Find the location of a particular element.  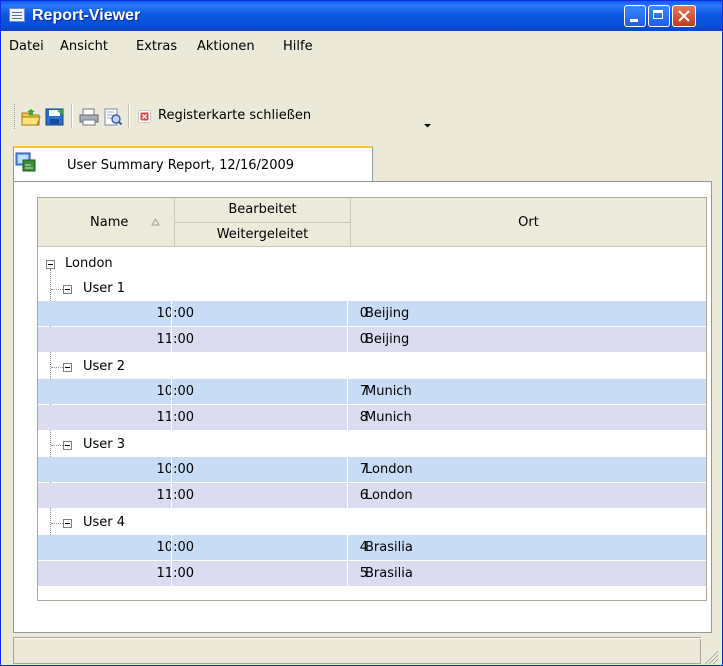

column-header-name: Name is located at coordinates (106, 222).